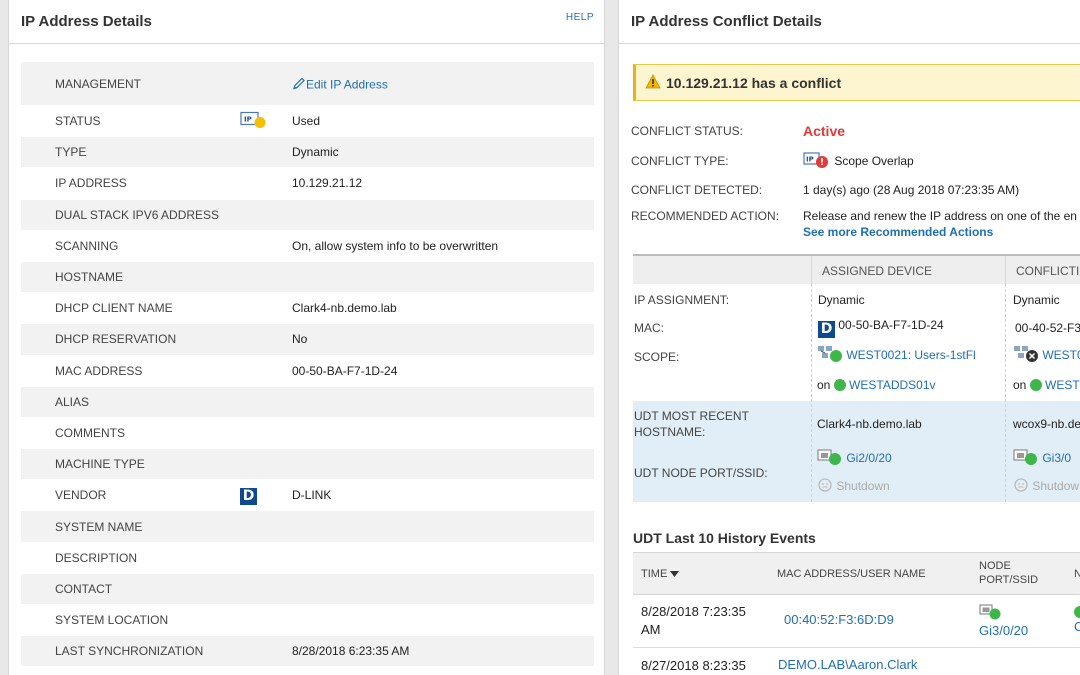 This screenshot has width=1080, height=675. I want to click on udt-node-port-label: UDT NODE PORT/SSID:, so click(701, 473).